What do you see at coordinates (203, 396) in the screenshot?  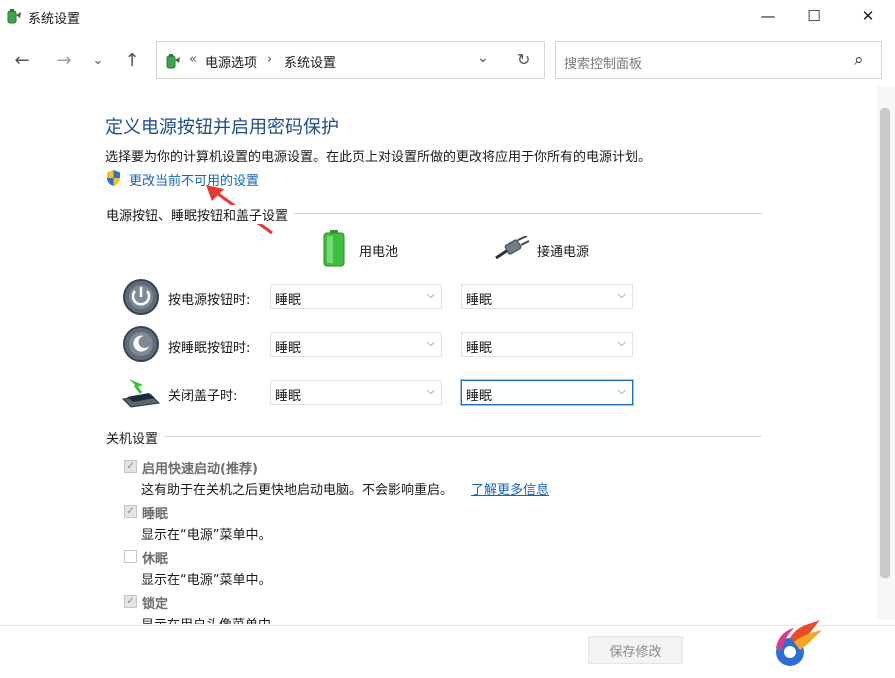 I see `row-label-close-lid: 关闭盖子时:` at bounding box center [203, 396].